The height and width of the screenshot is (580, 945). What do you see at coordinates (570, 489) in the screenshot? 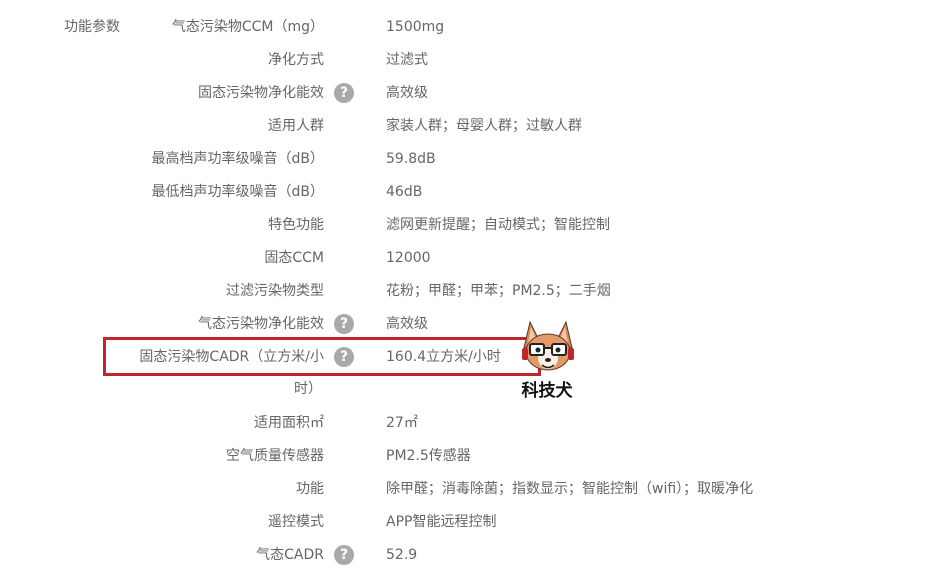
I see `spec-value: 除甲醛；消毒除菌；指数显示；智能控制（wifi）；取暖净化` at bounding box center [570, 489].